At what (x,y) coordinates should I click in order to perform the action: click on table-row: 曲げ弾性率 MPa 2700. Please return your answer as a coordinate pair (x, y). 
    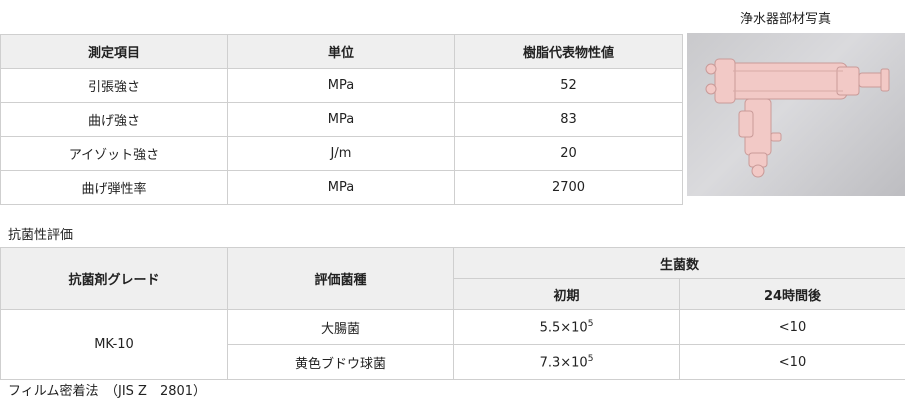
    Looking at the image, I should click on (341, 187).